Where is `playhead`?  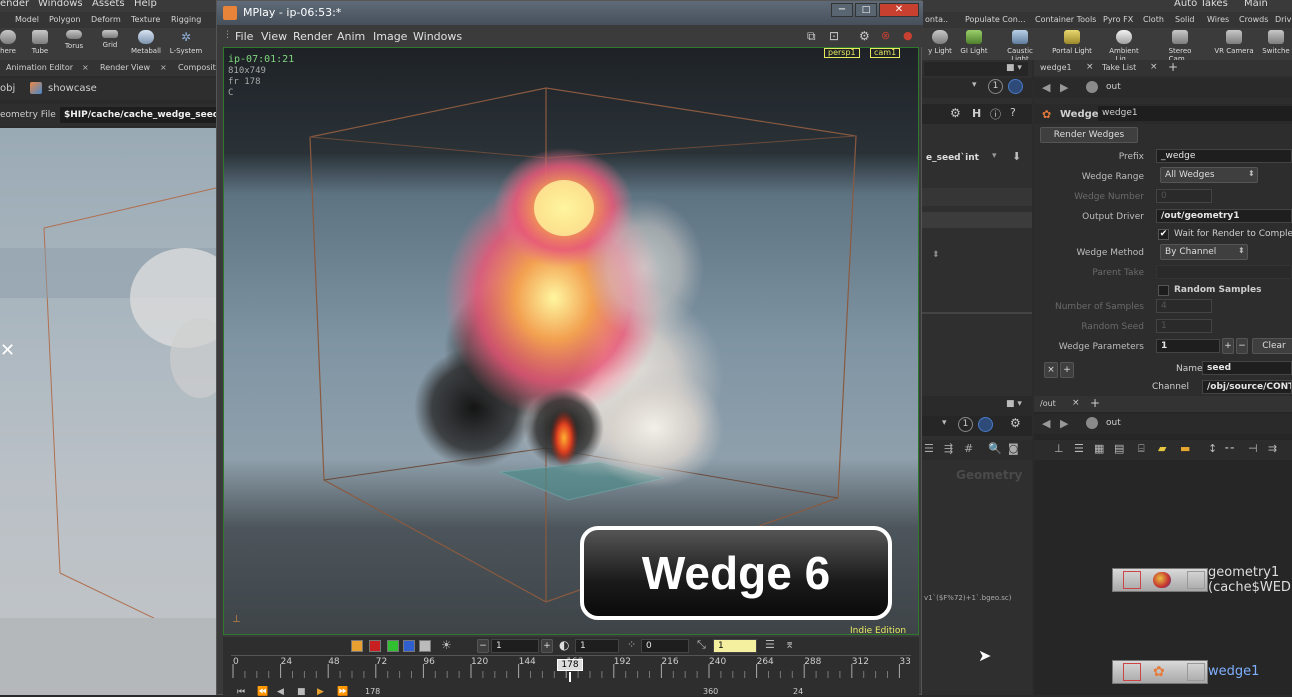 playhead is located at coordinates (570, 677).